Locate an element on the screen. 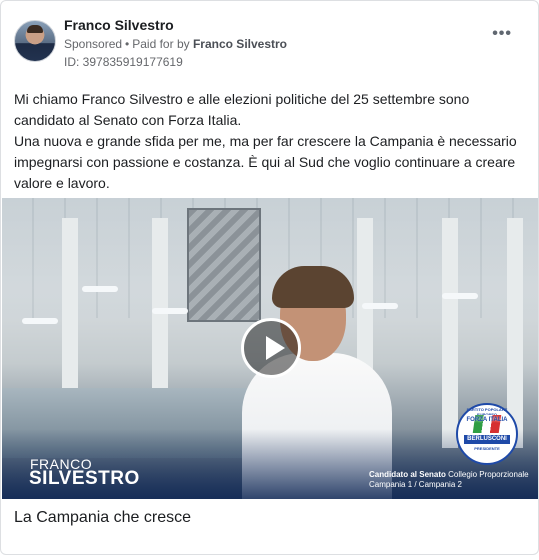 Image resolution: width=539 pixels, height=560 pixels. candidacy-district: Campania 1 / Campania 2 is located at coordinates (415, 484).